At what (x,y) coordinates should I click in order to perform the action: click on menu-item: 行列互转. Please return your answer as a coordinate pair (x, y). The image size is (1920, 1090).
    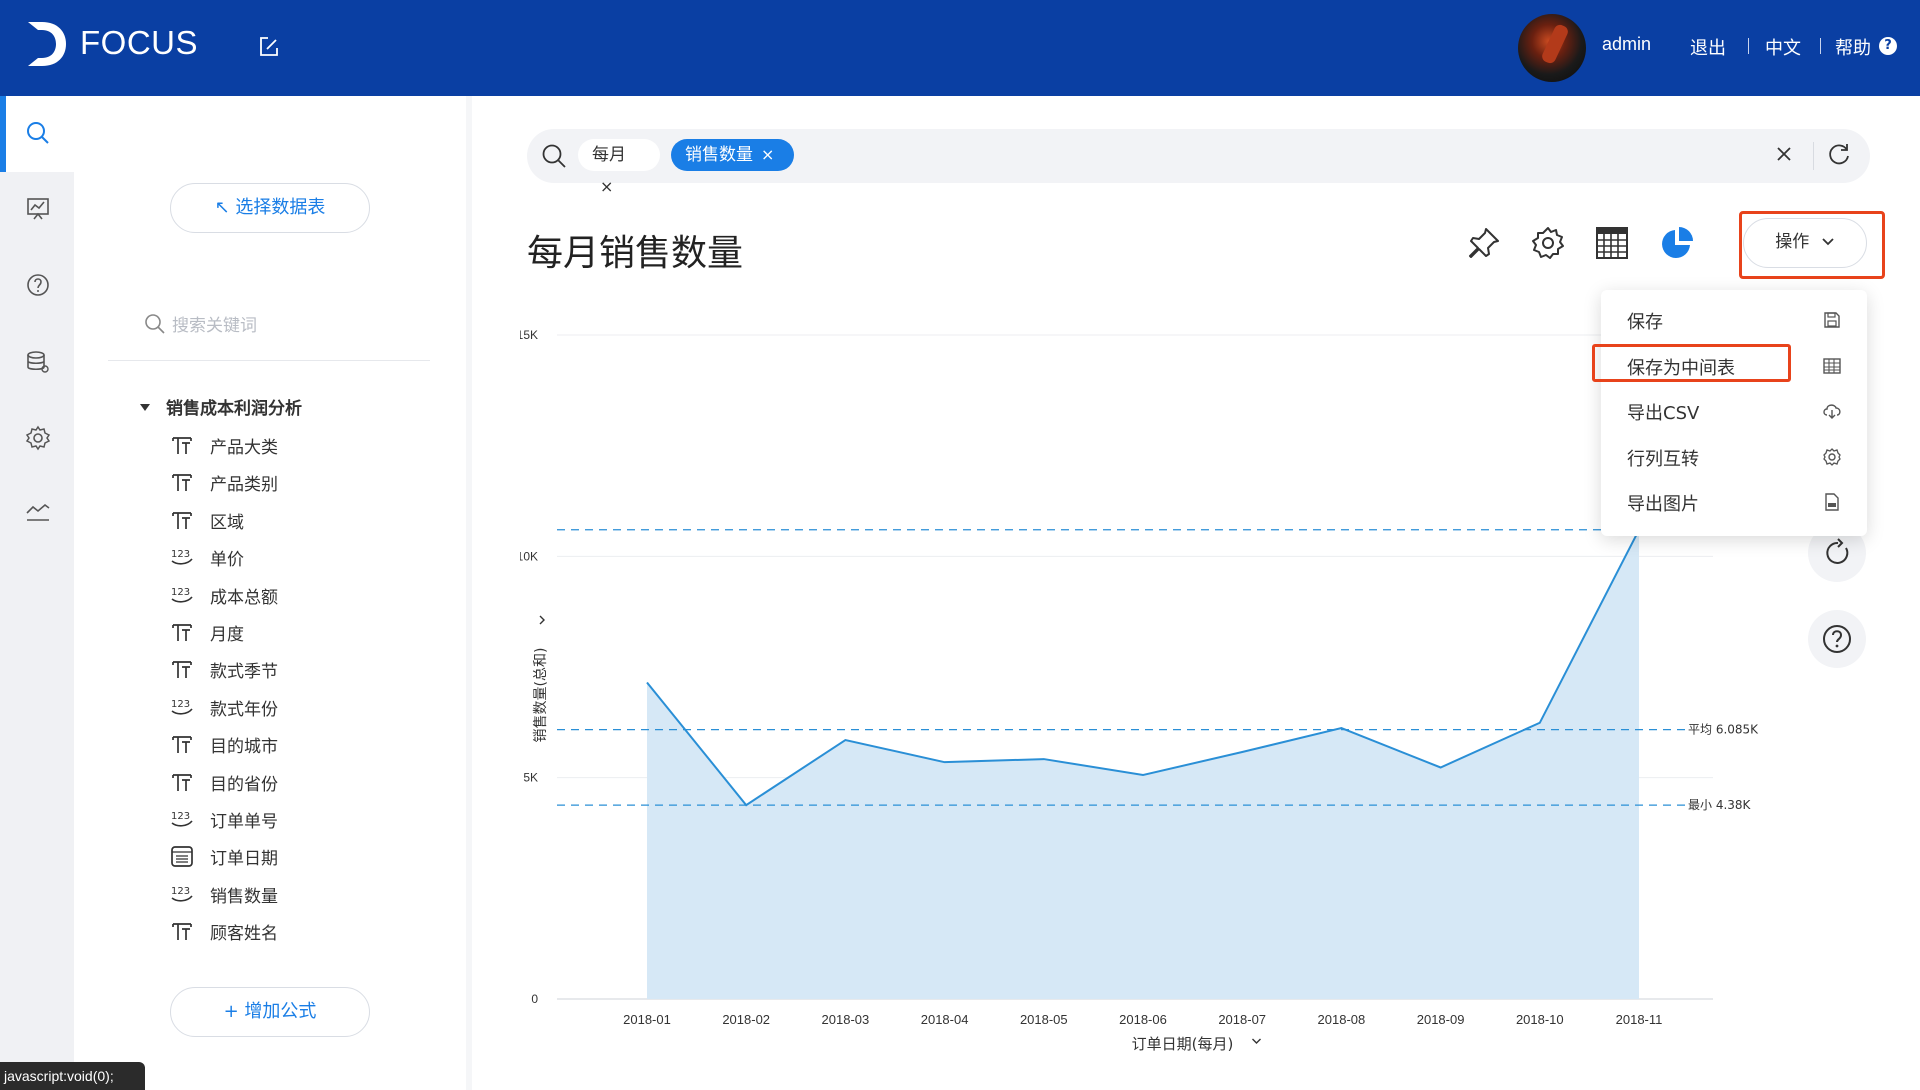
    Looking at the image, I should click on (1737, 458).